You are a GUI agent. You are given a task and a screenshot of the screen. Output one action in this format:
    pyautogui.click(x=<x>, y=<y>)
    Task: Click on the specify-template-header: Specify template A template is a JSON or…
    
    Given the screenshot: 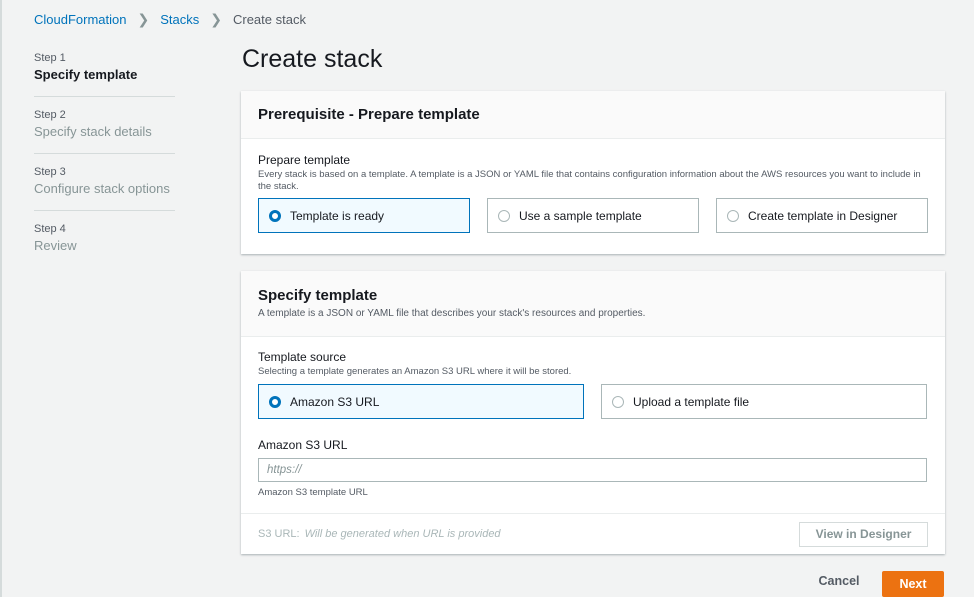 What is the action you would take?
    pyautogui.click(x=593, y=304)
    